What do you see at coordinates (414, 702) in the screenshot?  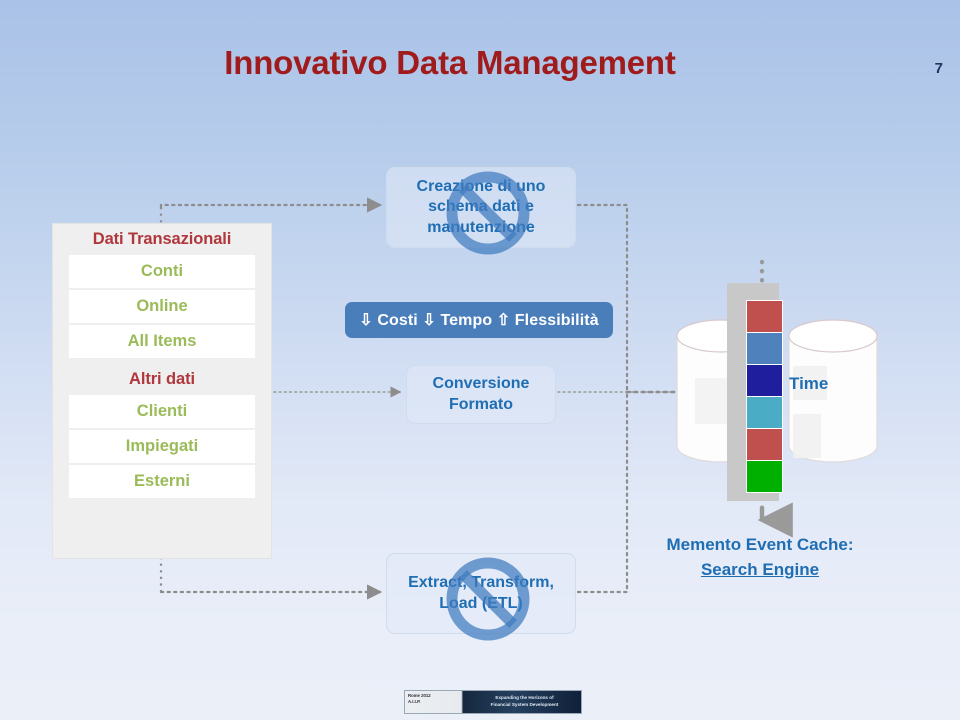 I see `banner-left-line2: A.I.I.P.` at bounding box center [414, 702].